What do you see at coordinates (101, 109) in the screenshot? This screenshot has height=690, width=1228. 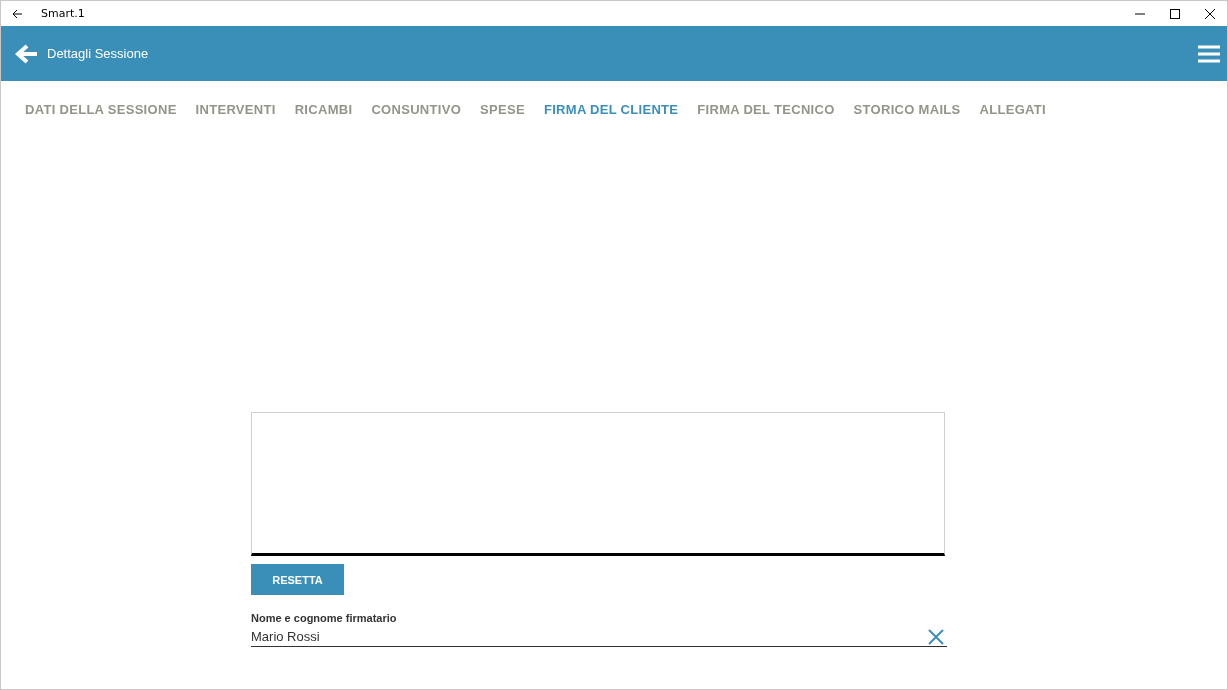 I see `tab: DATI DELLA SESSIONE` at bounding box center [101, 109].